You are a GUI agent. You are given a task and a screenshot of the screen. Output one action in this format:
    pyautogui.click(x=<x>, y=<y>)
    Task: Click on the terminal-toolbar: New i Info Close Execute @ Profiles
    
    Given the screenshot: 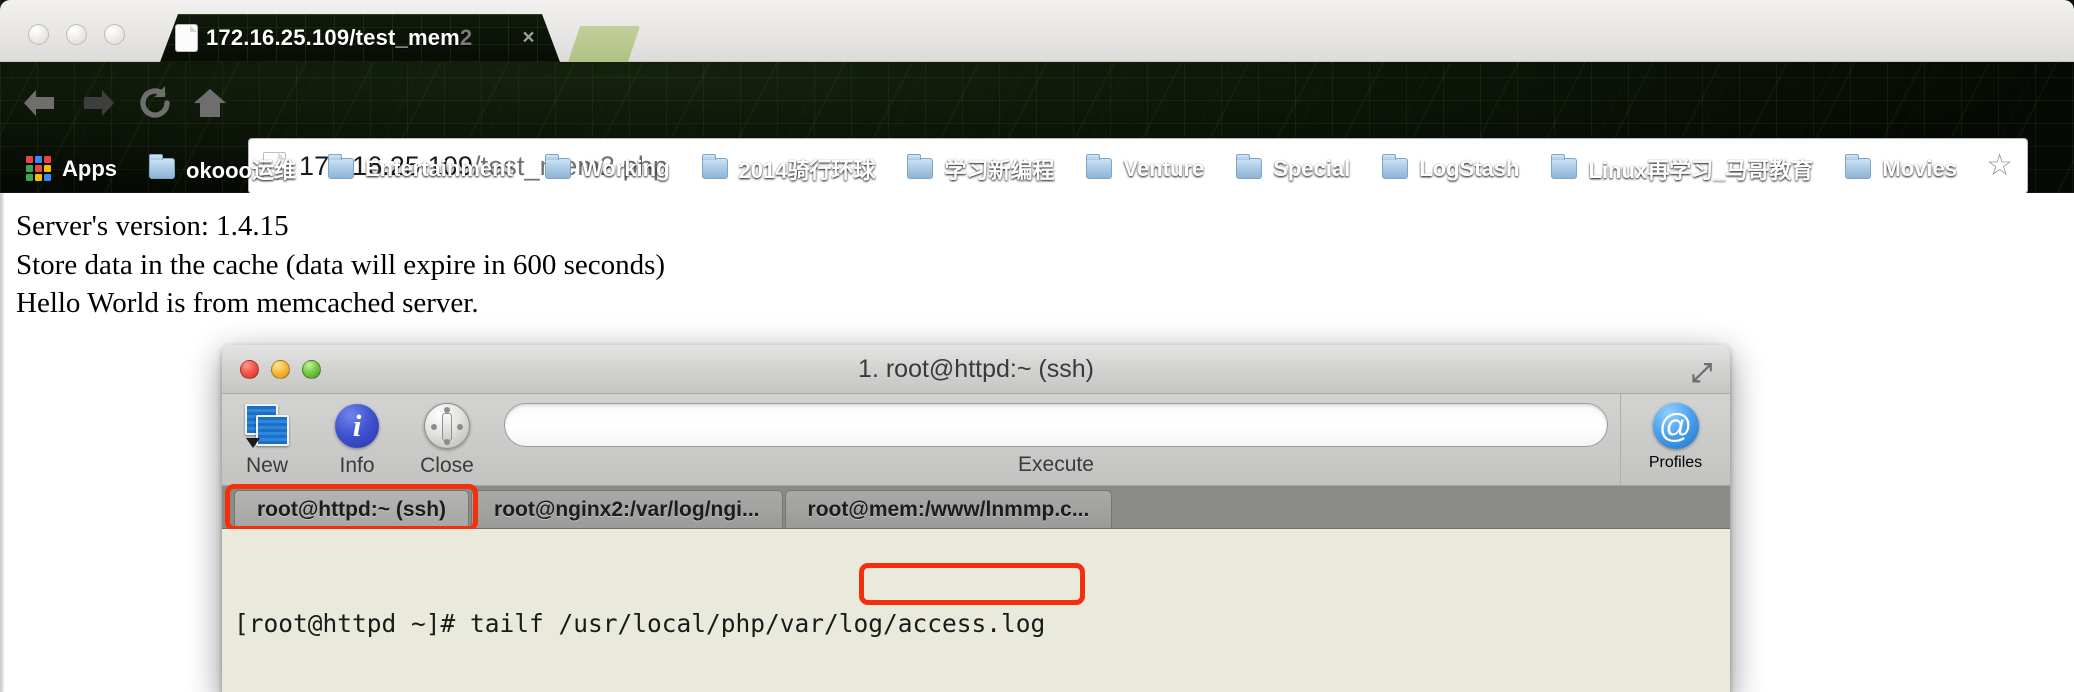 What is the action you would take?
    pyautogui.click(x=976, y=440)
    